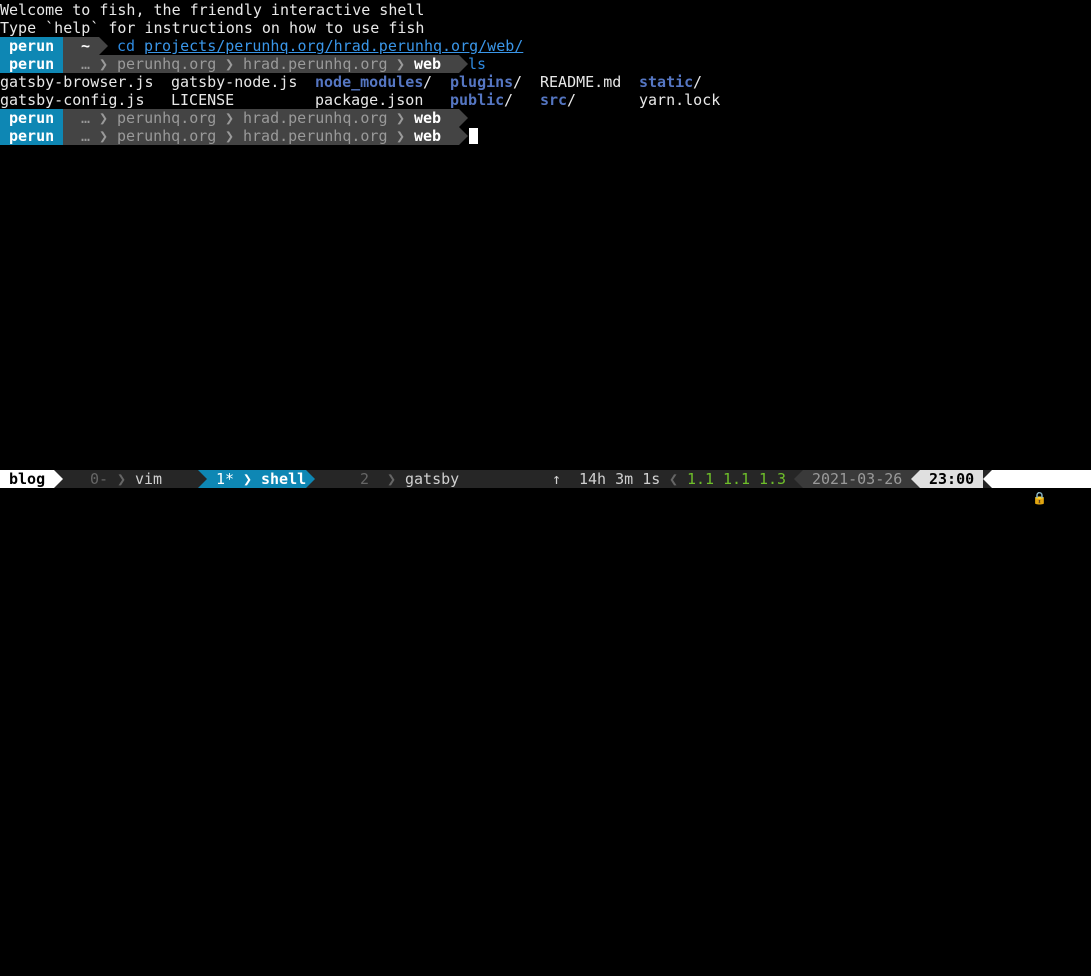 Image resolution: width=1091 pixels, height=976 pixels. Describe the element at coordinates (620, 479) in the screenshot. I see `uptime-value: 14h 3m 1s` at that location.